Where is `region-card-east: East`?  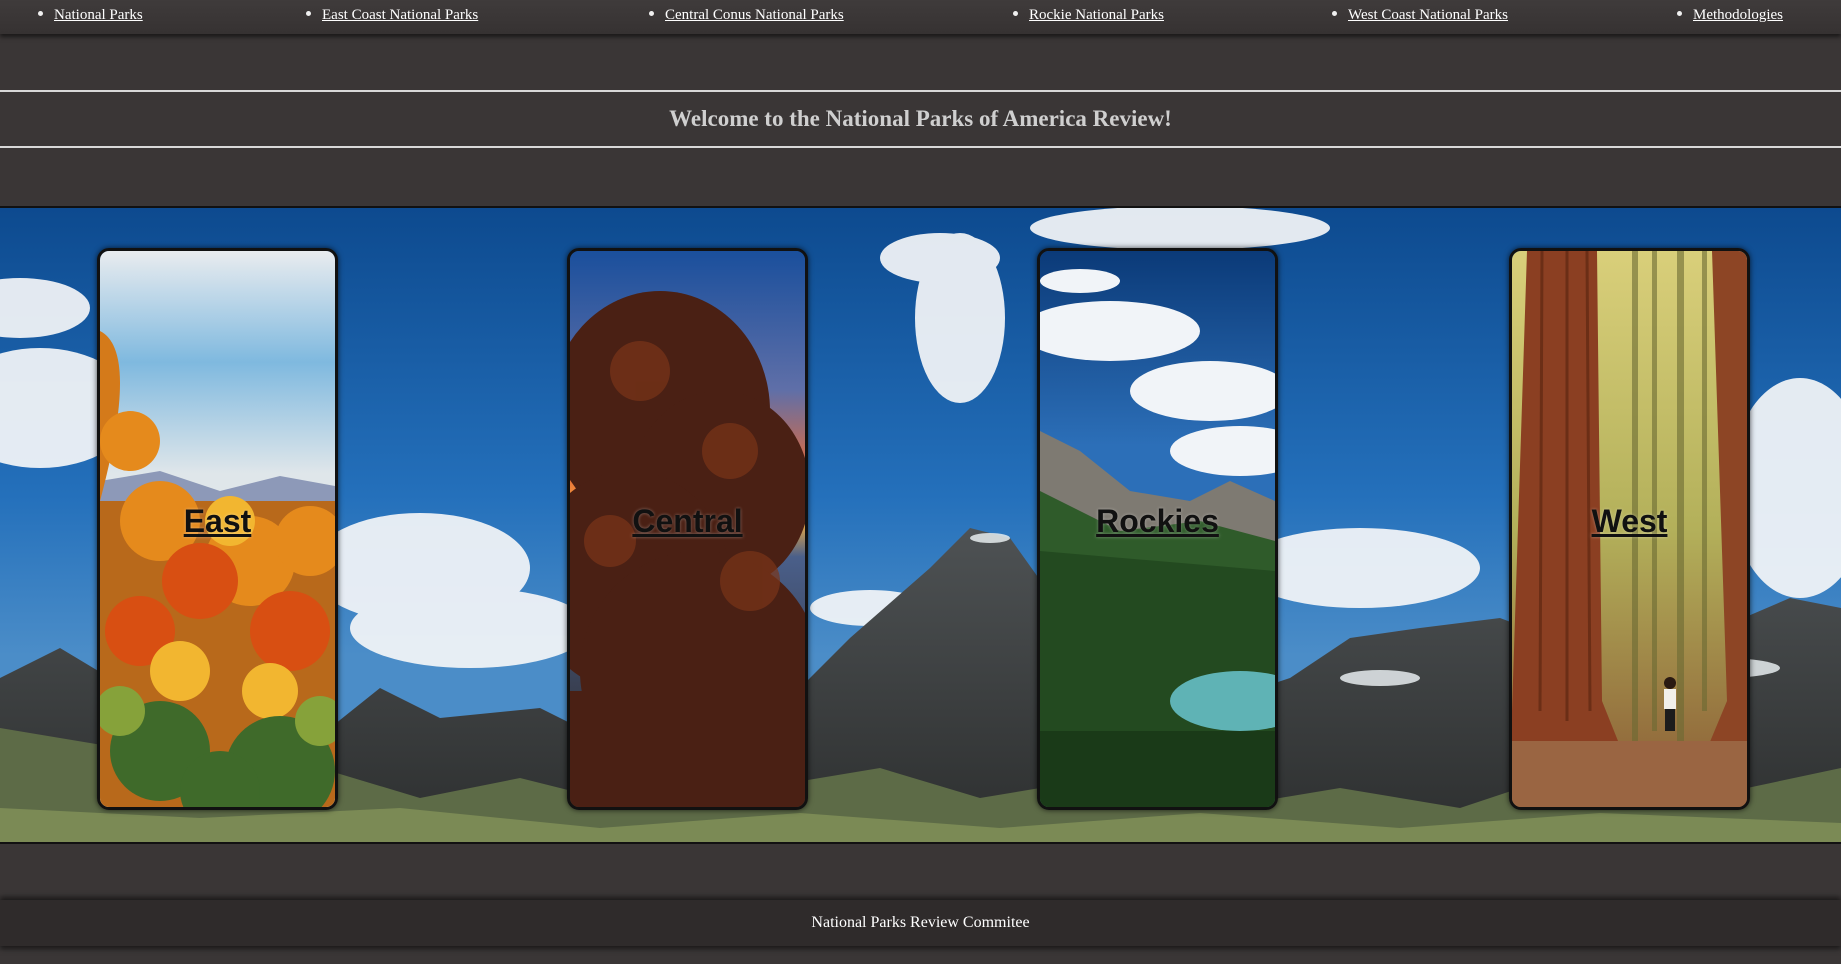
region-card-east: East is located at coordinates (217, 529).